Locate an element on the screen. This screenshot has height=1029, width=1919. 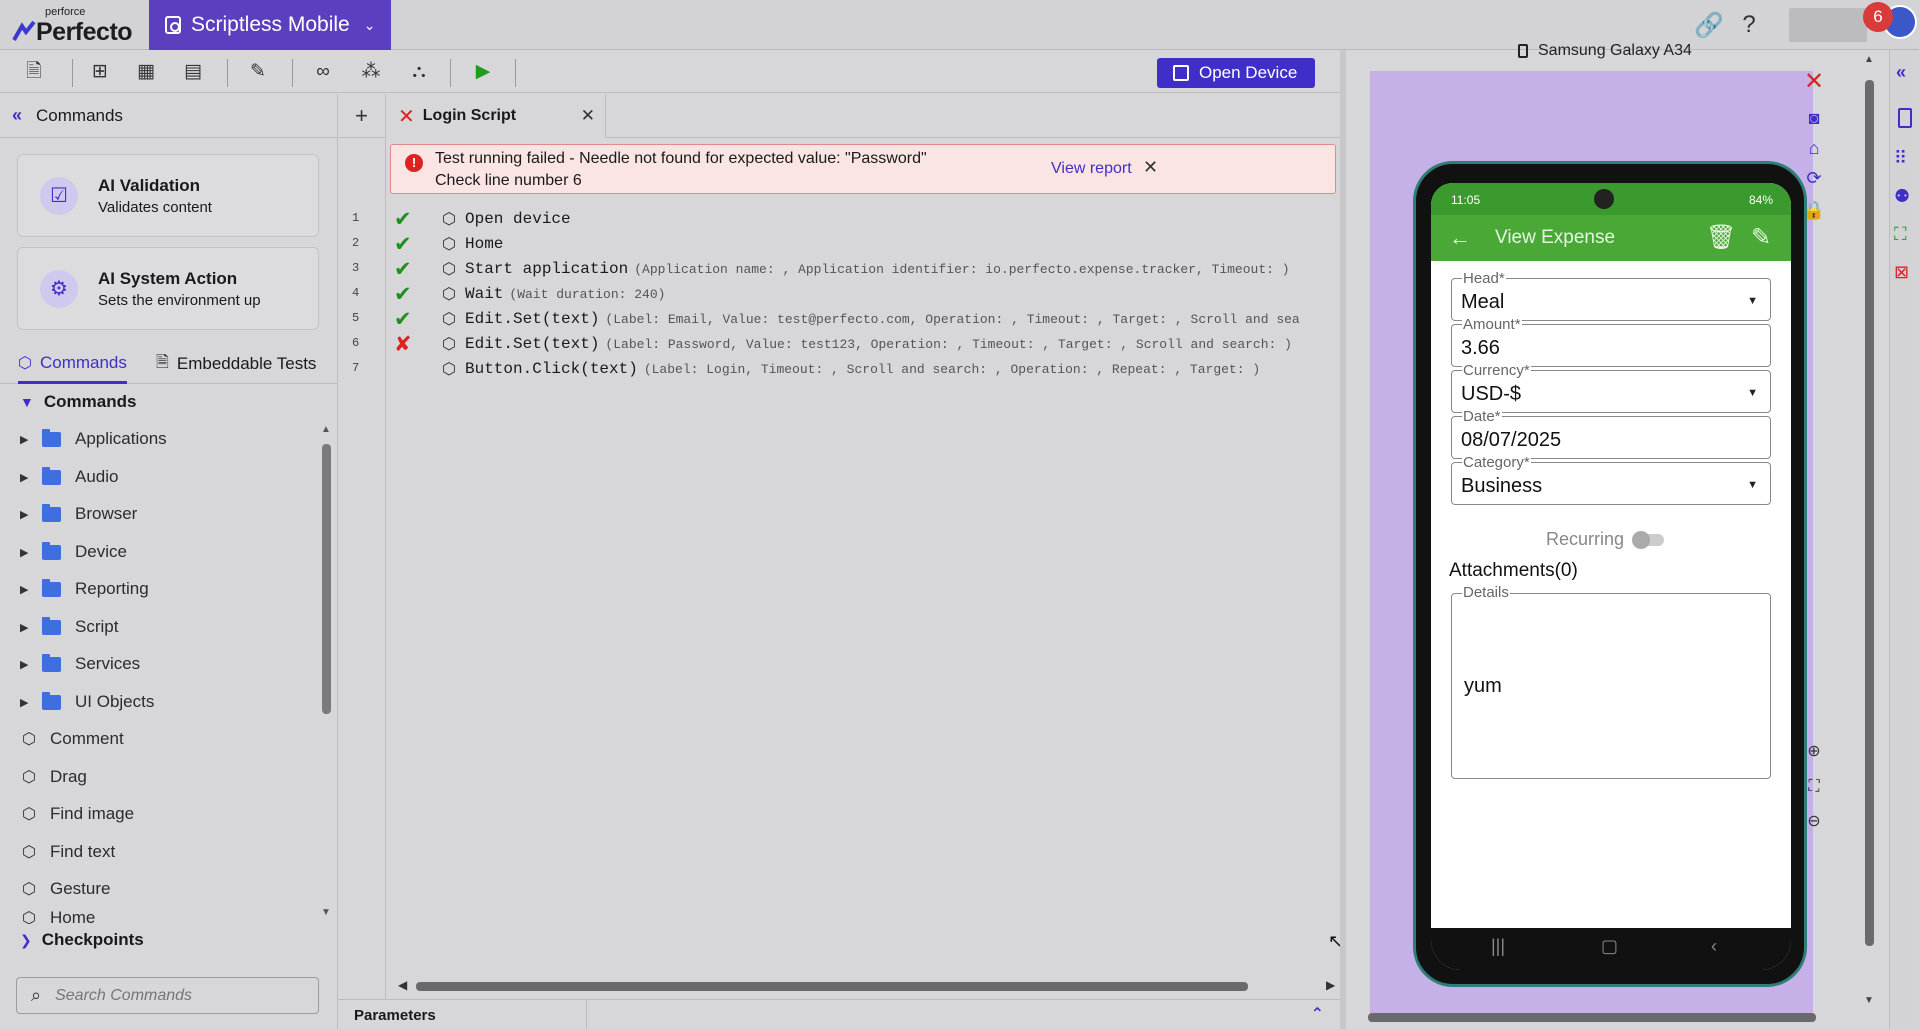
details-field: Details yum is located at coordinates (1611, 681).